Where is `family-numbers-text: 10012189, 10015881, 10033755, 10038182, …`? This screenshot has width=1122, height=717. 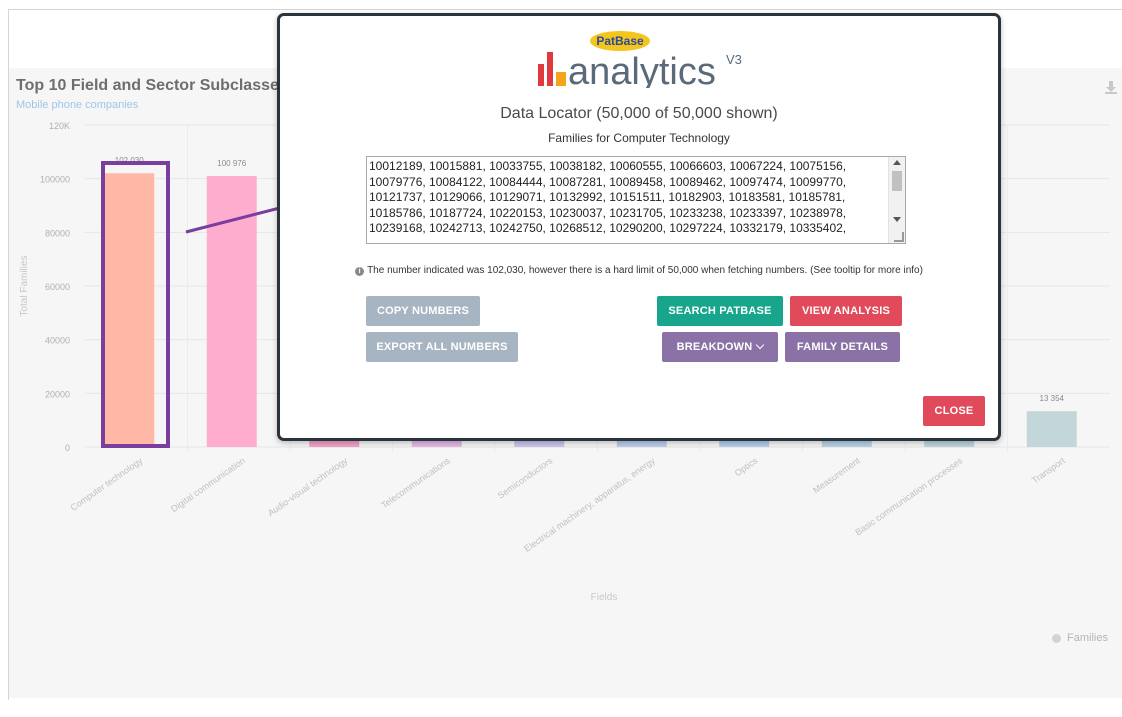
family-numbers-text: 10012189, 10015881, 10033755, 10038182, … is located at coordinates (629, 200).